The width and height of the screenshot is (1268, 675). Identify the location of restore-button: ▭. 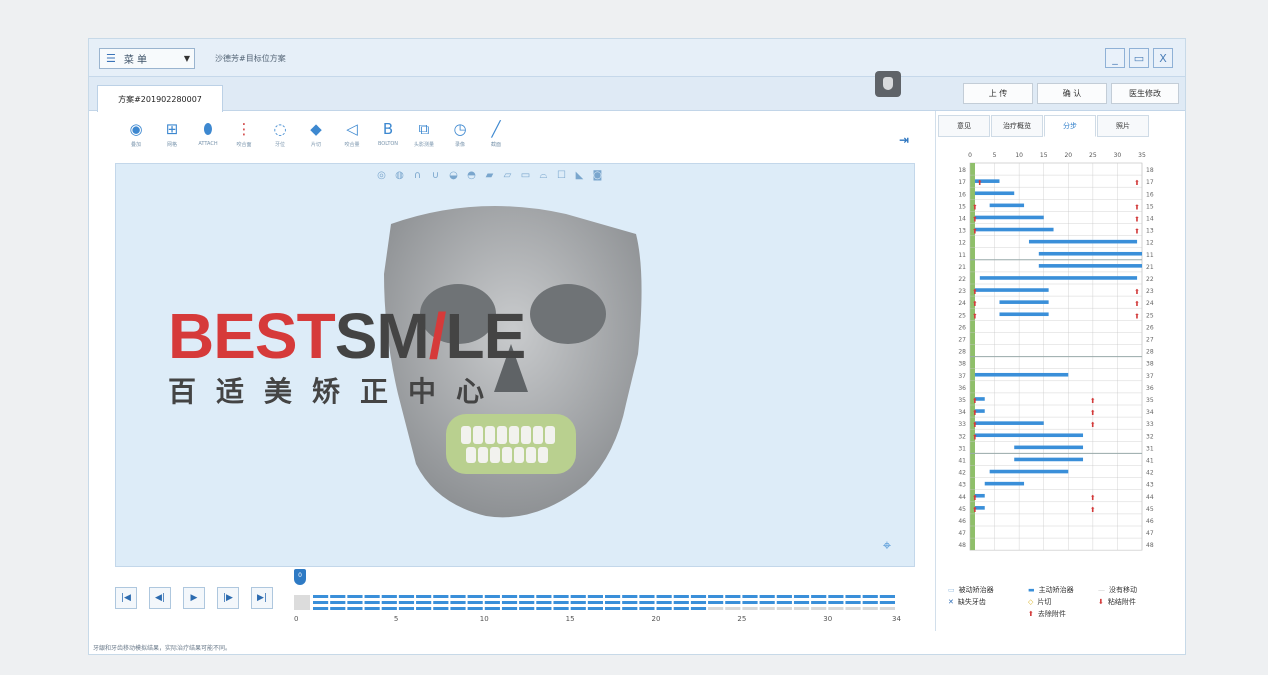
(1139, 58).